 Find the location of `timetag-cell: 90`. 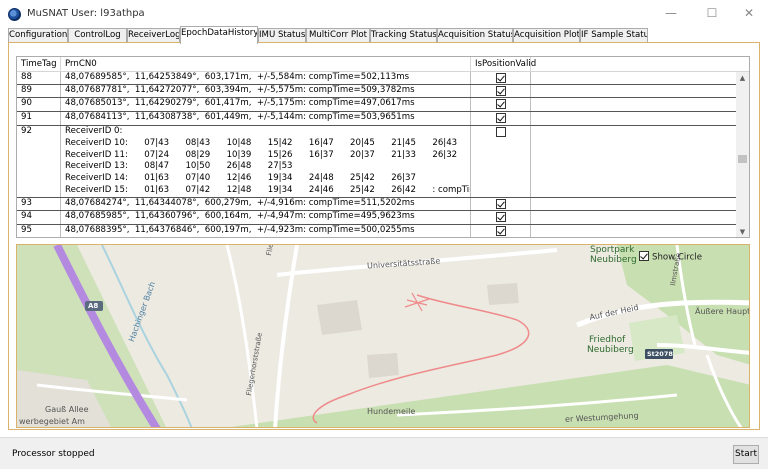

timetag-cell: 90 is located at coordinates (39, 104).